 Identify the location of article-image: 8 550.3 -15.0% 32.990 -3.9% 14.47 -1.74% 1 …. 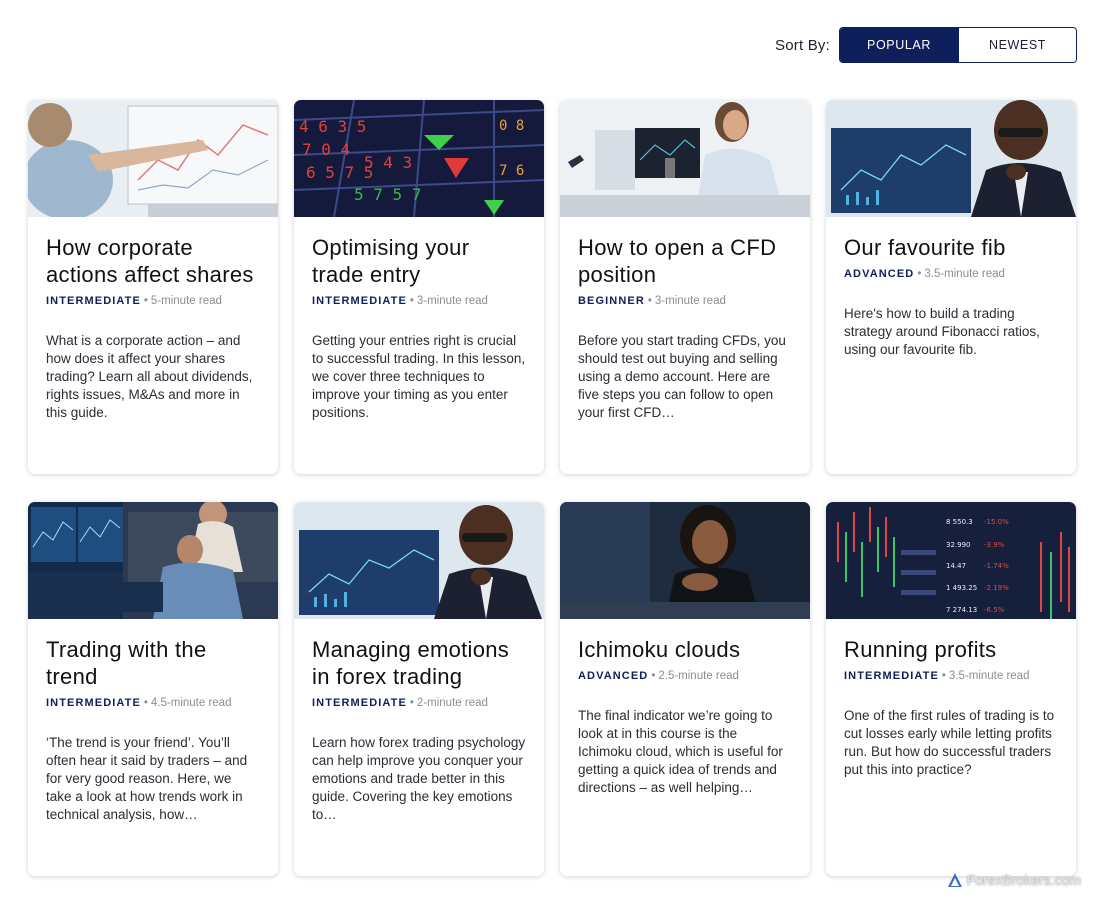
(951, 560).